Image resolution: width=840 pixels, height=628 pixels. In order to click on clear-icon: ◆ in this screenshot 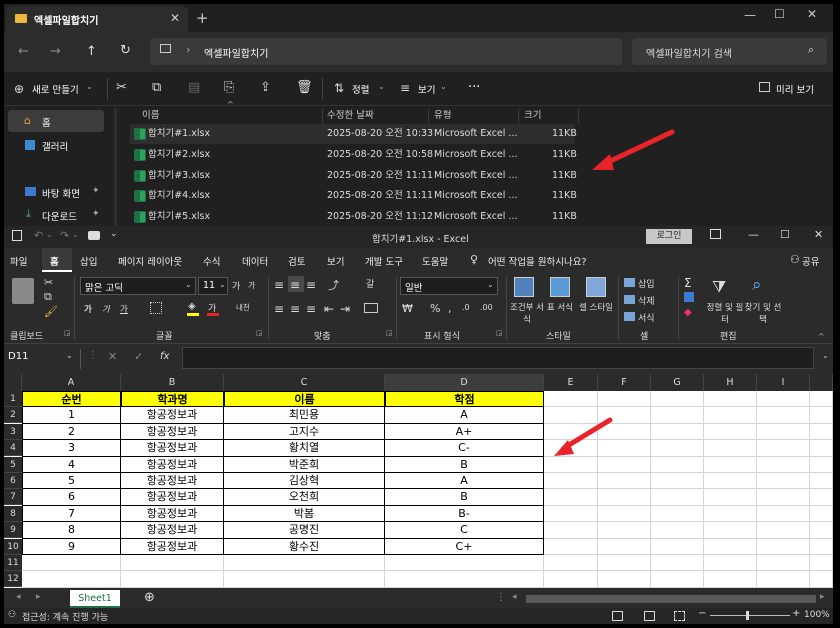, I will do `click(688, 312)`.